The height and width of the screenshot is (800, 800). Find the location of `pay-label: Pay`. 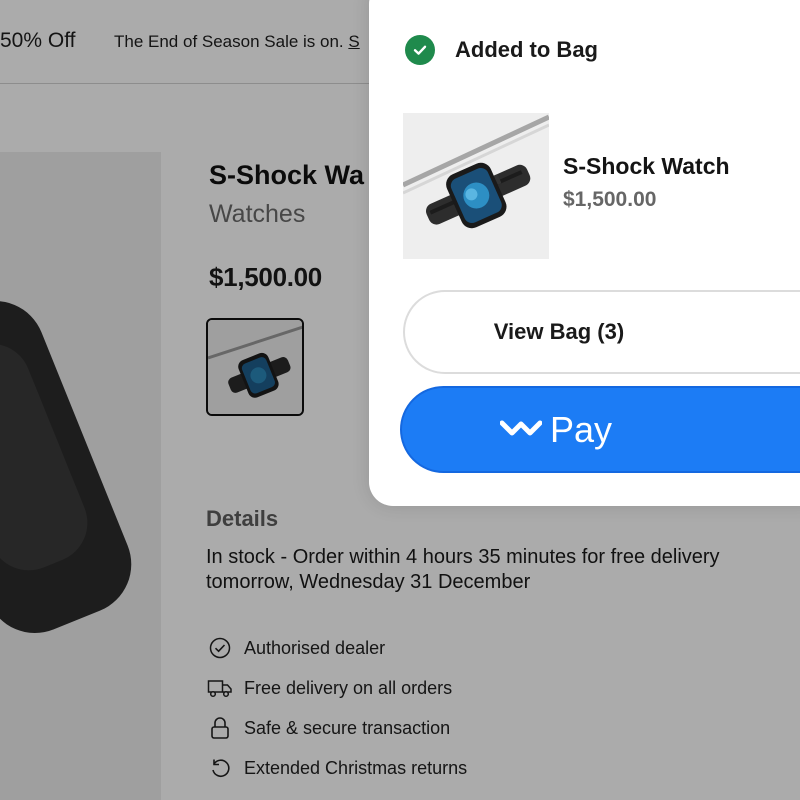

pay-label: Pay is located at coordinates (581, 429).